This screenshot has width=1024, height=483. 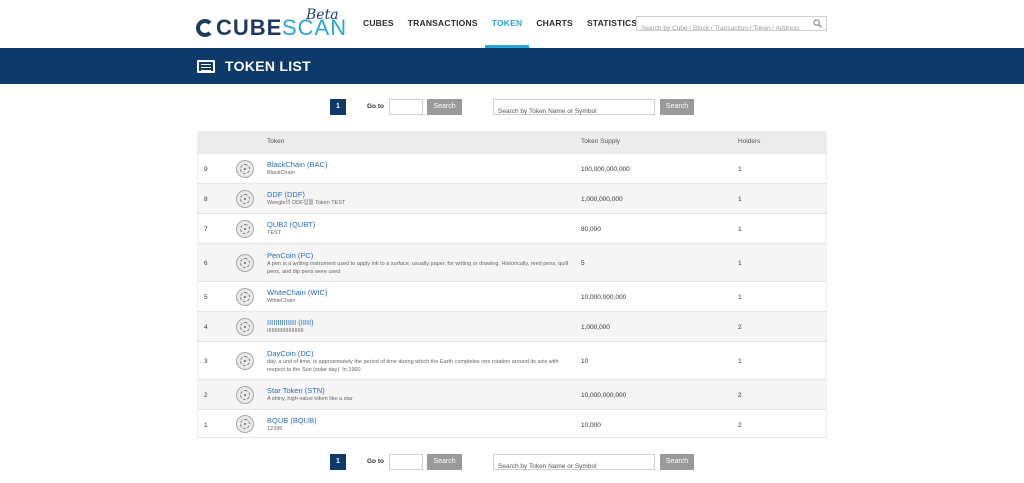 I want to click on nav-token: TOKEN, so click(x=507, y=24).